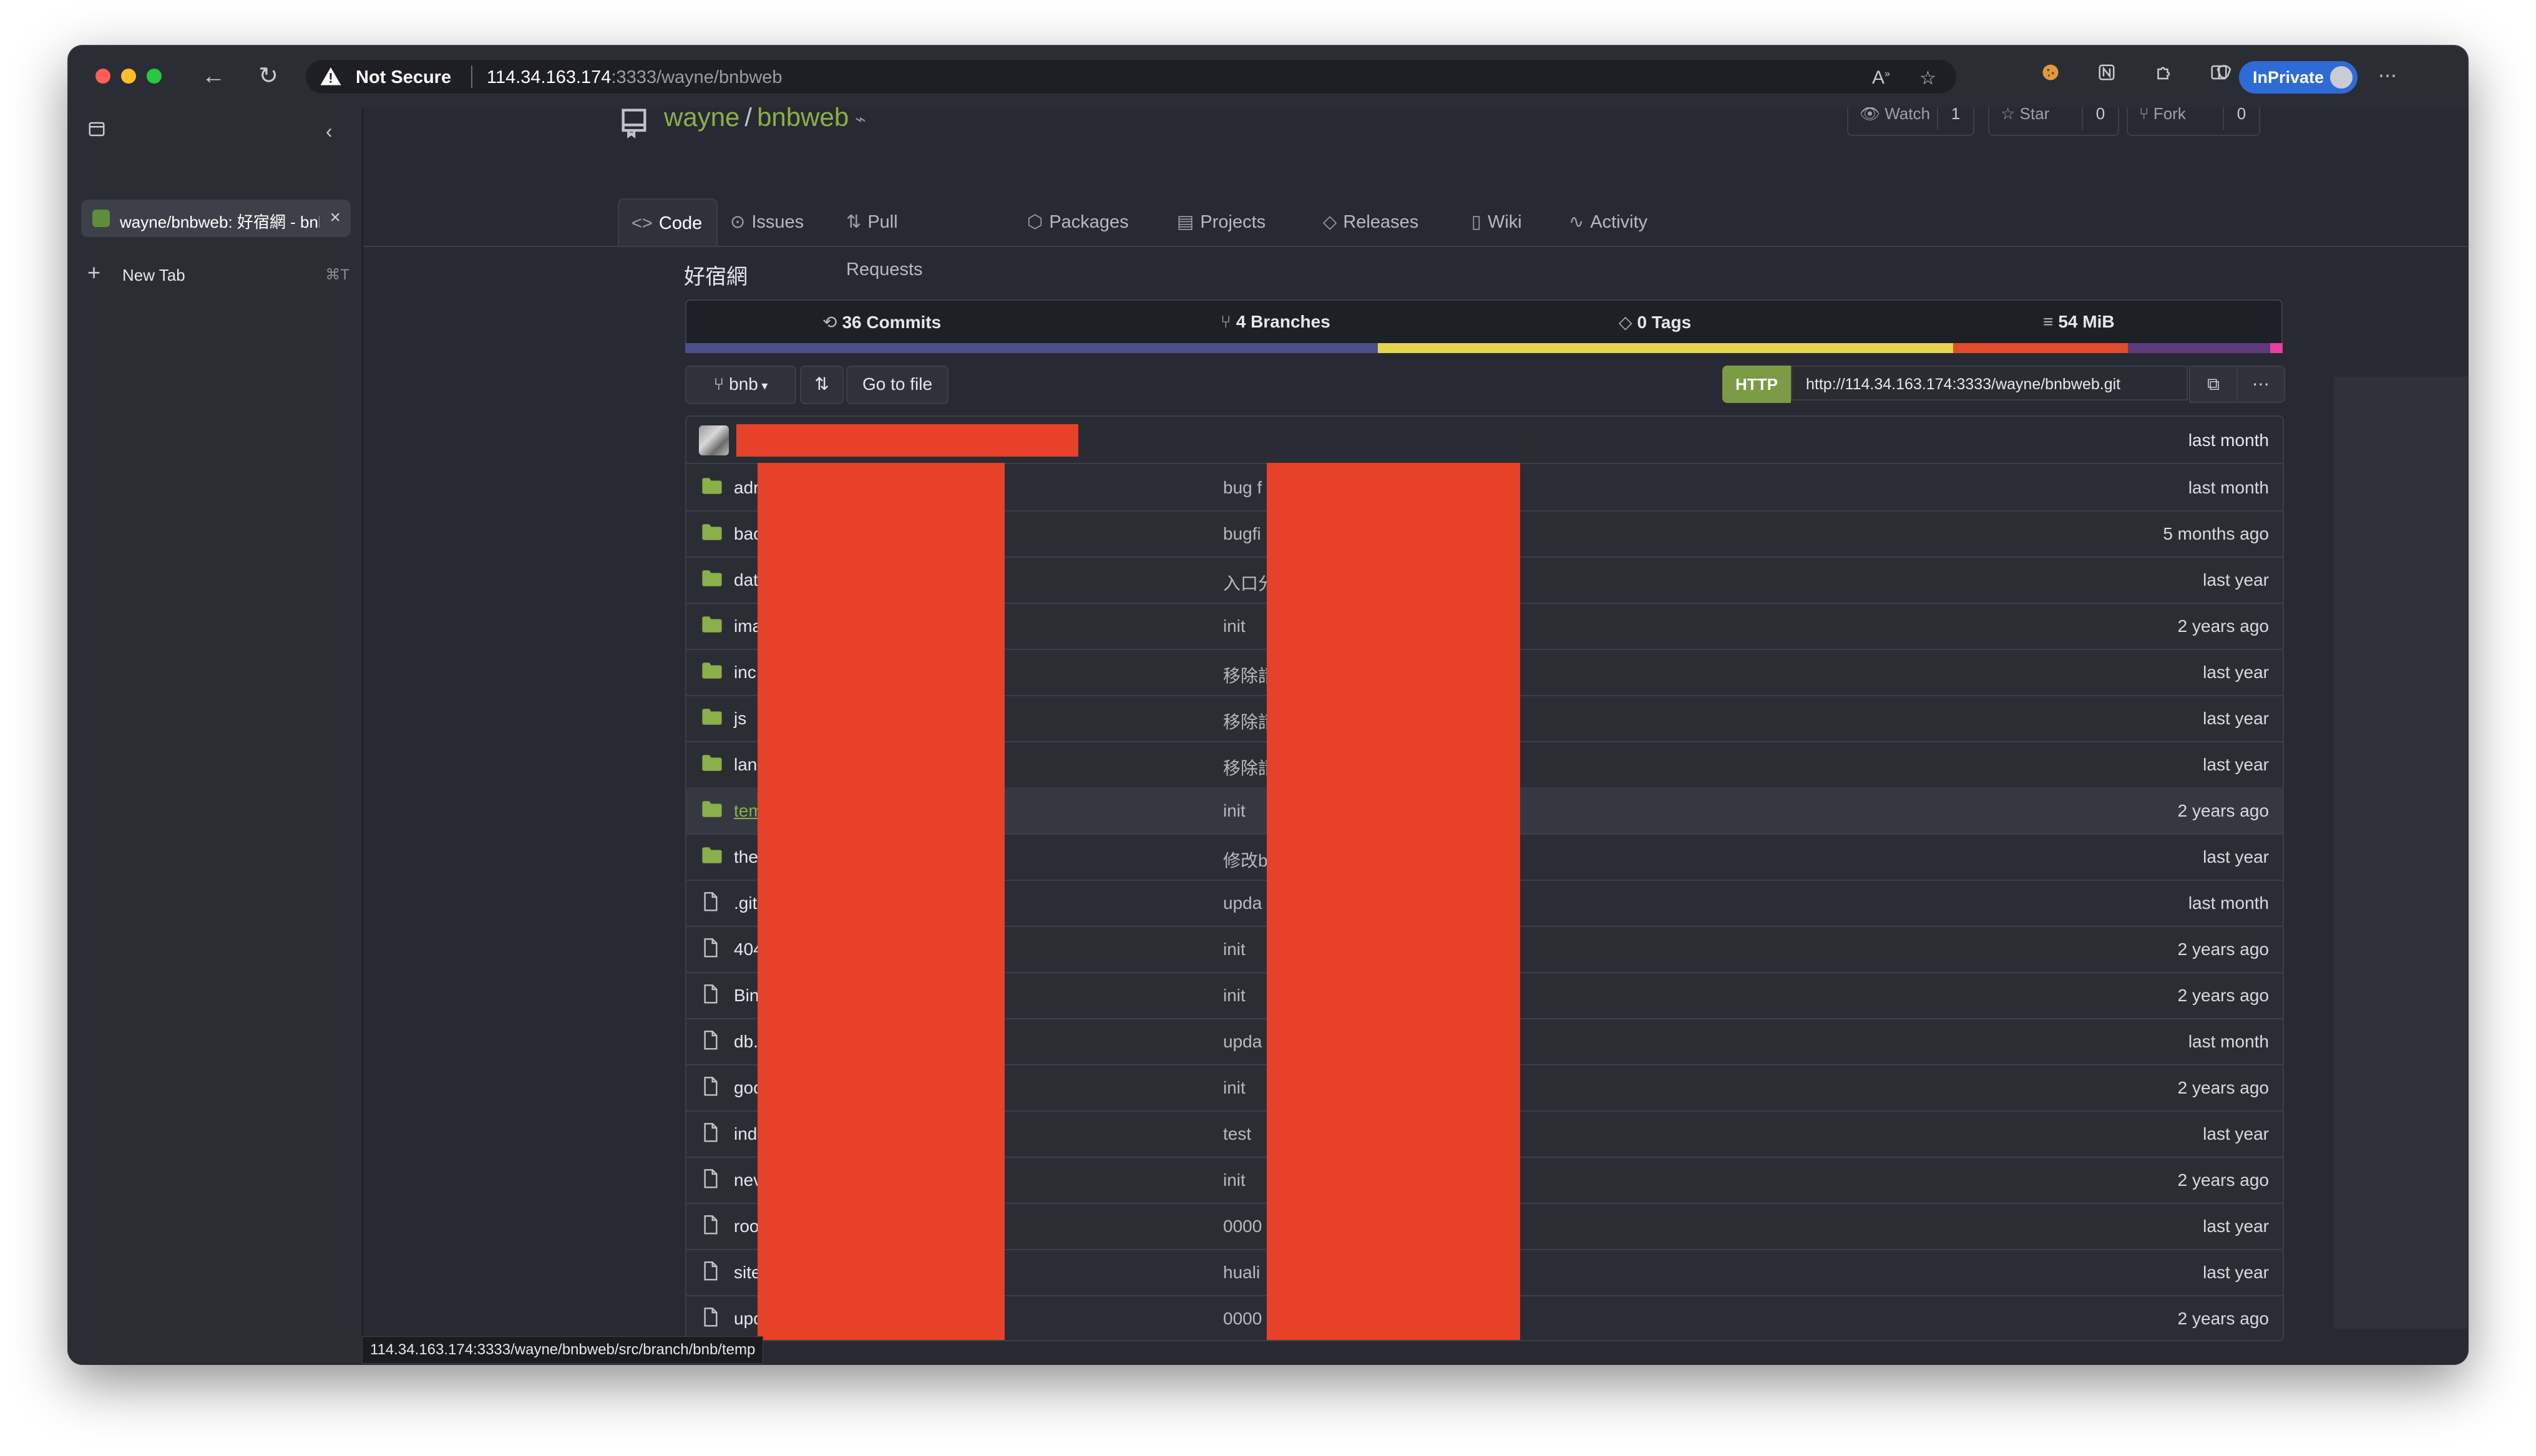  I want to click on reload-icon: ↻, so click(268, 76).